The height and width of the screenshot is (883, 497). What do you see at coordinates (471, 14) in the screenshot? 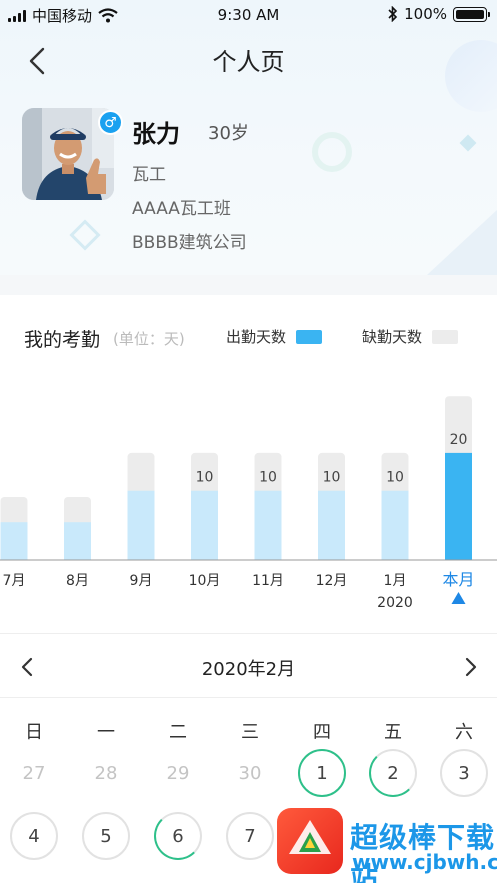
I see `battery-icon` at bounding box center [471, 14].